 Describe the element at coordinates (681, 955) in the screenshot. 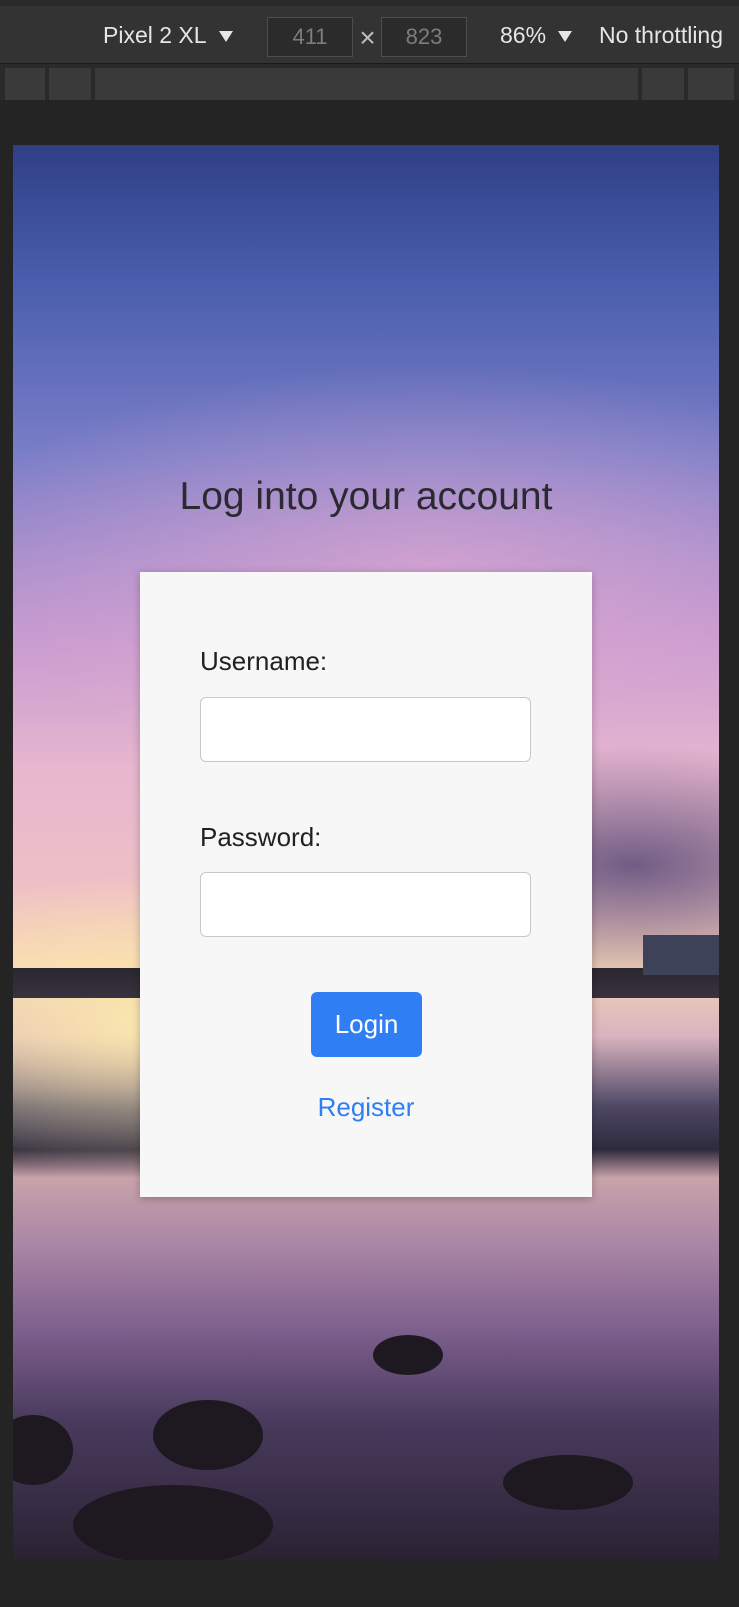

I see `background-building` at that location.